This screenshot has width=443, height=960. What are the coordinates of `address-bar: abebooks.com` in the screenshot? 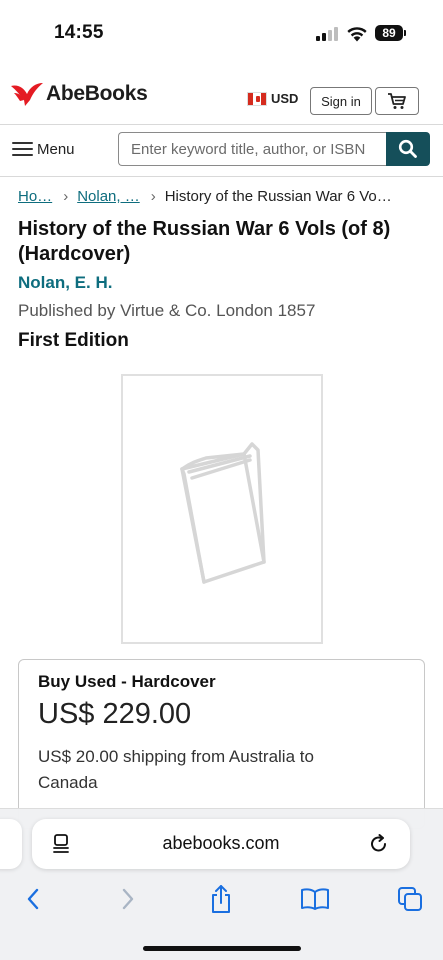 It's located at (221, 844).